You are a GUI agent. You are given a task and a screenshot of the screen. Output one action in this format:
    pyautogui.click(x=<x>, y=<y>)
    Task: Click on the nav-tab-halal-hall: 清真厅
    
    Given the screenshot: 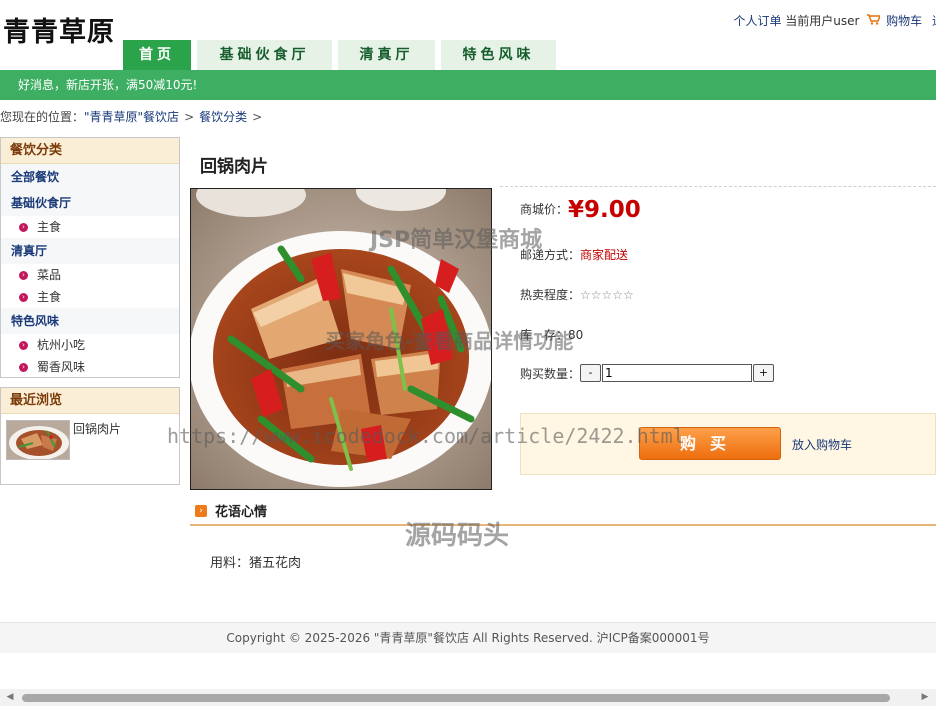 What is the action you would take?
    pyautogui.click(x=386, y=55)
    